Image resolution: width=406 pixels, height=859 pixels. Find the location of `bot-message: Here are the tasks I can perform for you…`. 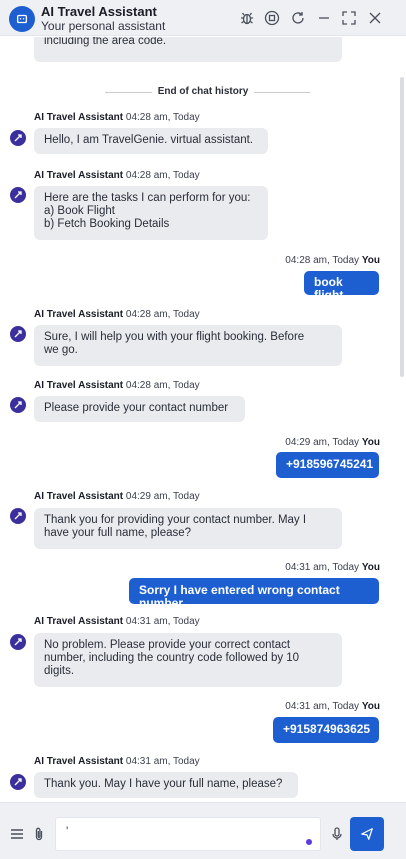

bot-message: Here are the tasks I can perform for you… is located at coordinates (151, 213).